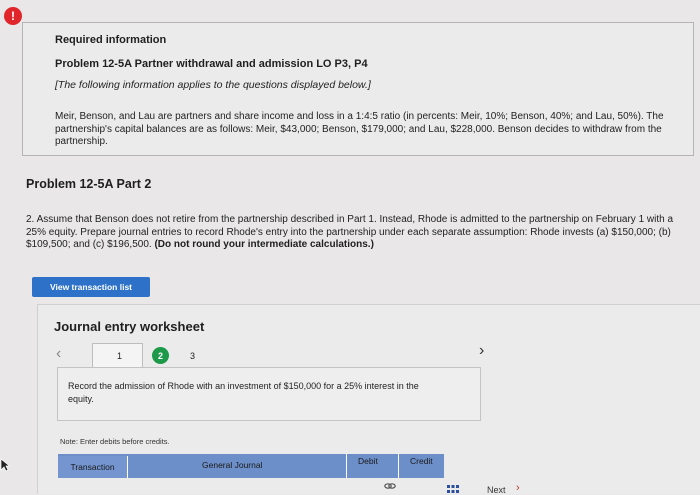  What do you see at coordinates (13, 16) in the screenshot?
I see `alert-icon: !` at bounding box center [13, 16].